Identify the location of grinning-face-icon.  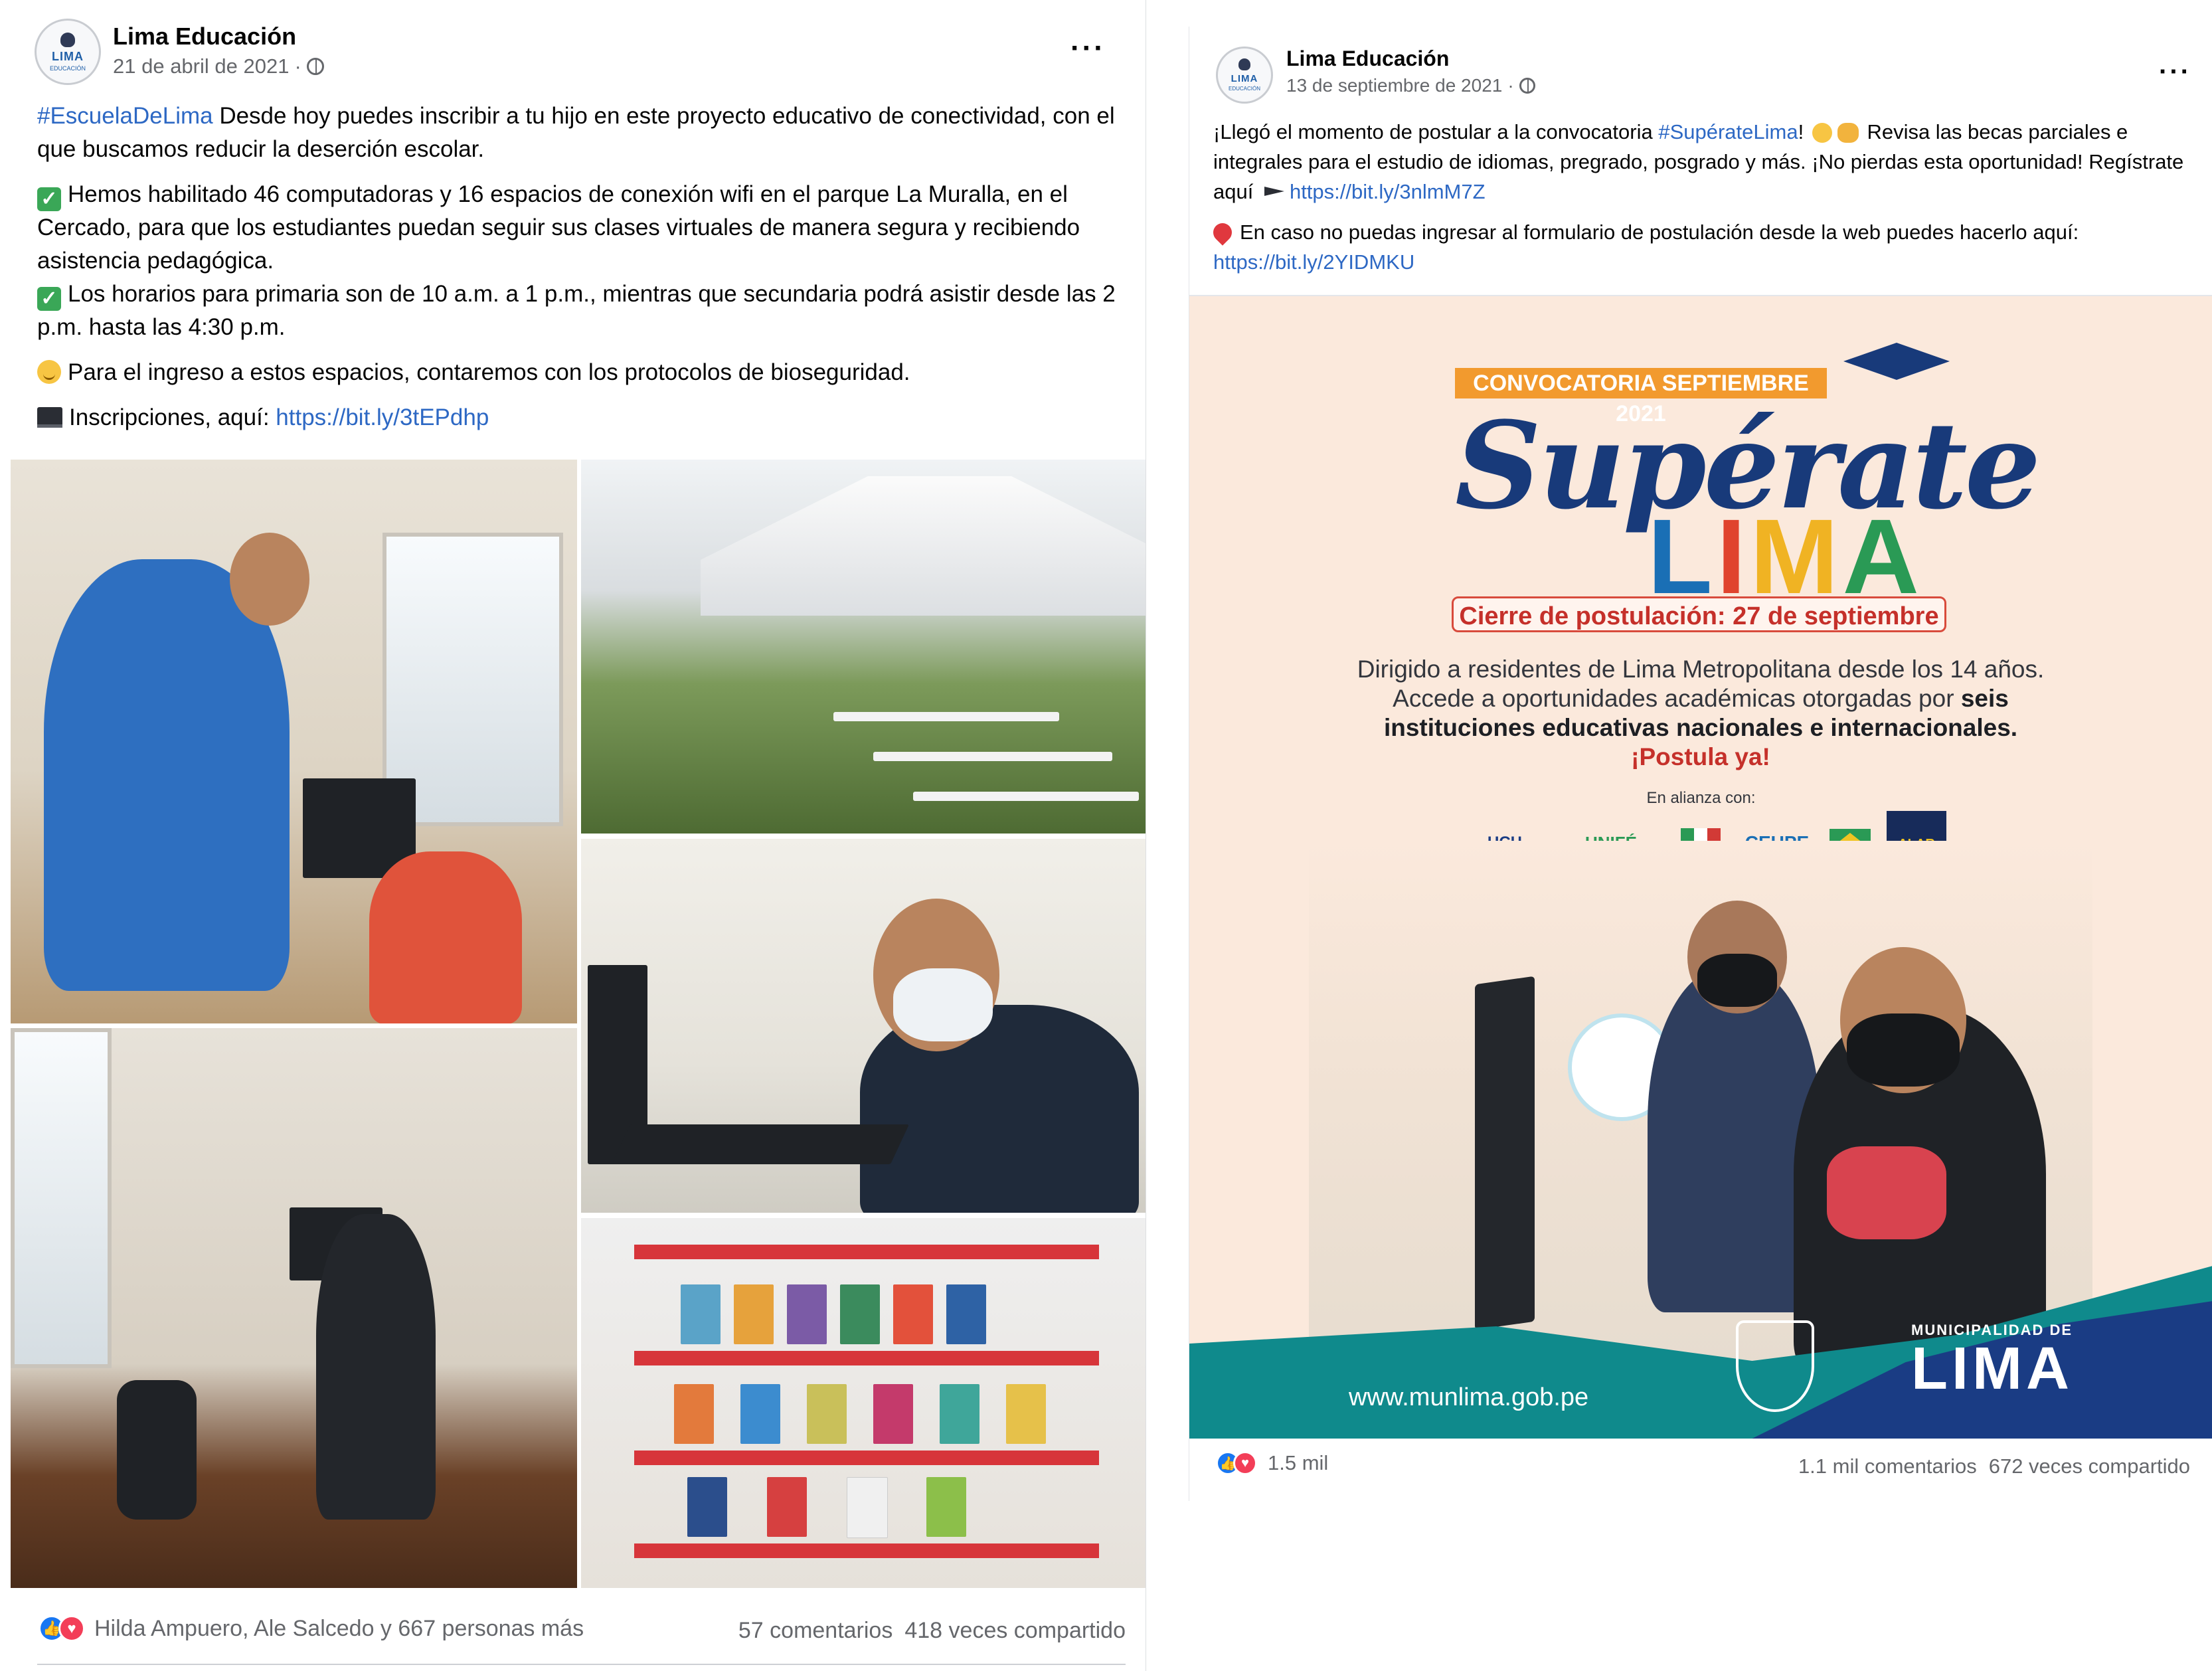
(1822, 133).